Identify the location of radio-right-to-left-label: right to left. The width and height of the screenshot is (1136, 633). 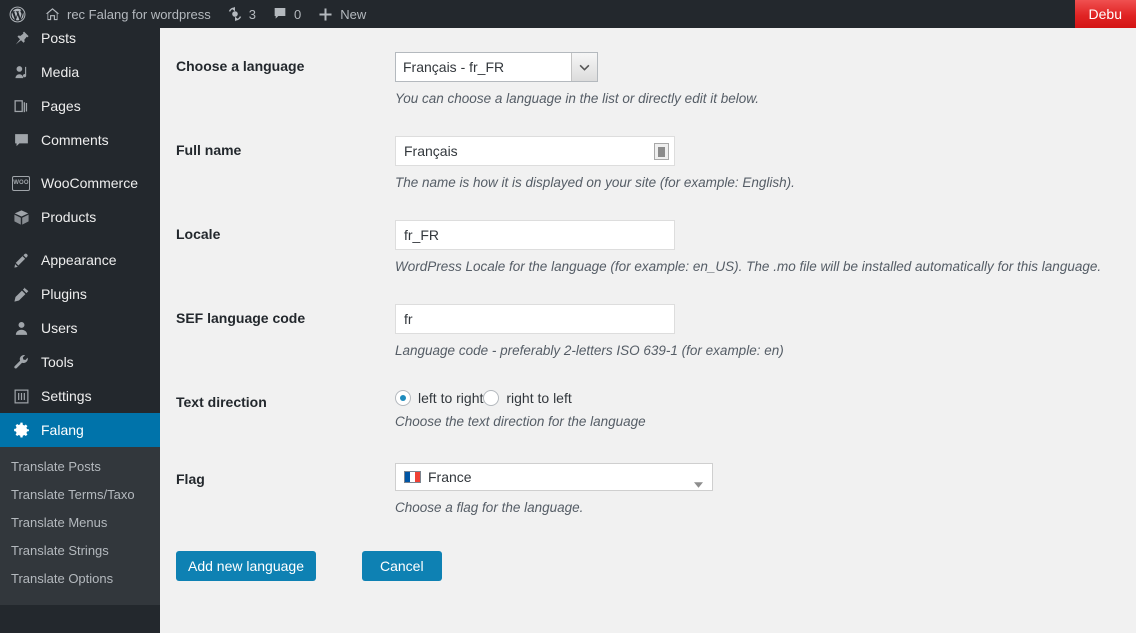
(539, 398).